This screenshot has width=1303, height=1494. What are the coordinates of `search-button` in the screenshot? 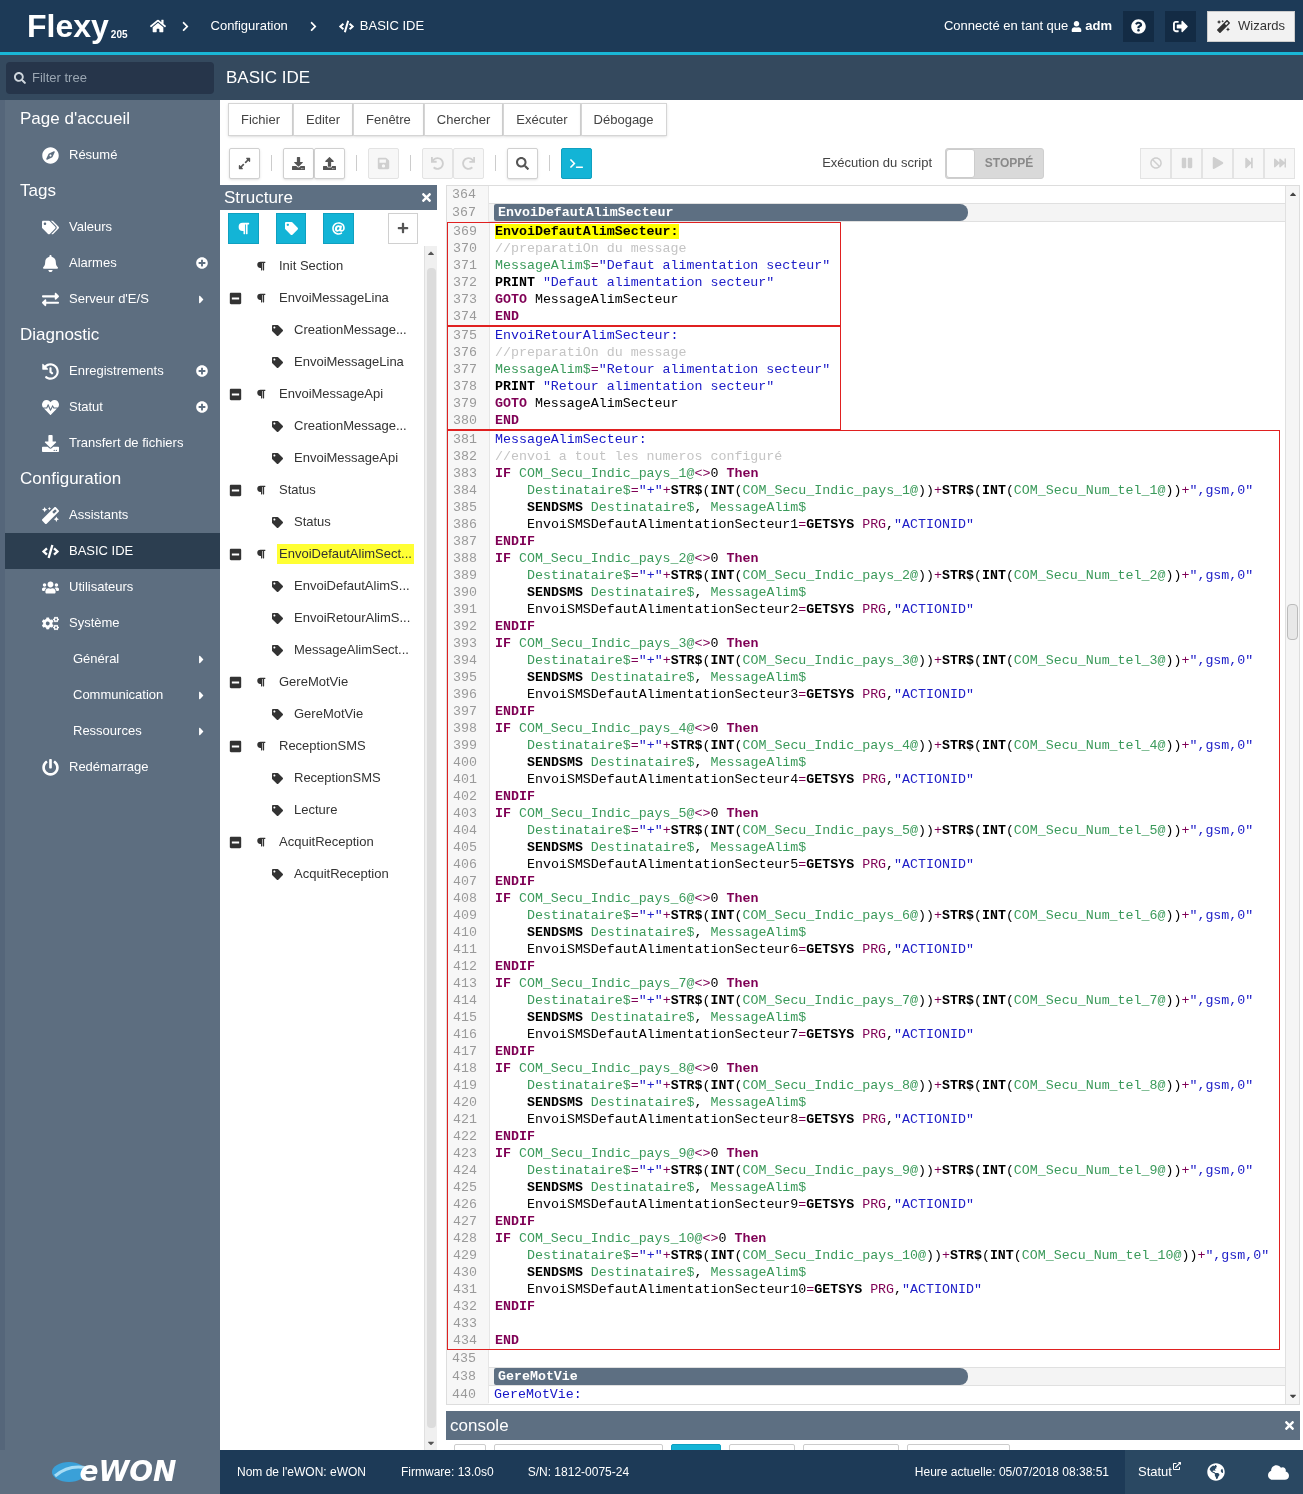 It's located at (522, 163).